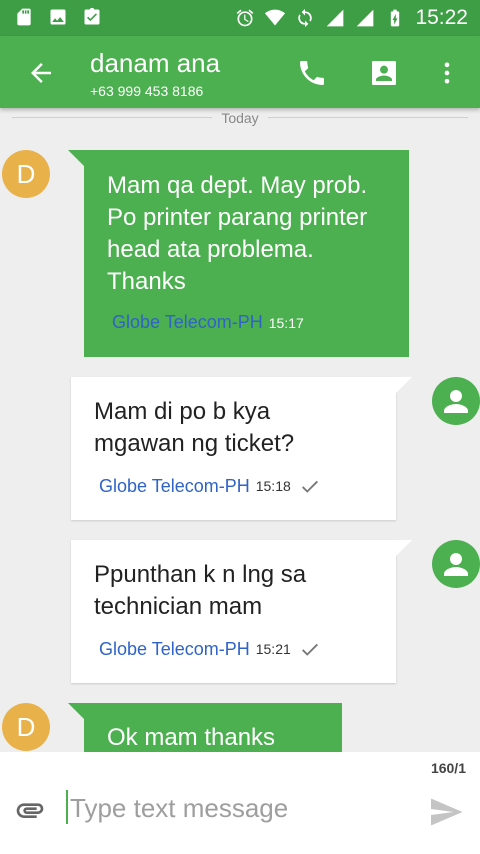 This screenshot has height=854, width=480. Describe the element at coordinates (273, 649) in the screenshot. I see `message-time: 15:21` at that location.